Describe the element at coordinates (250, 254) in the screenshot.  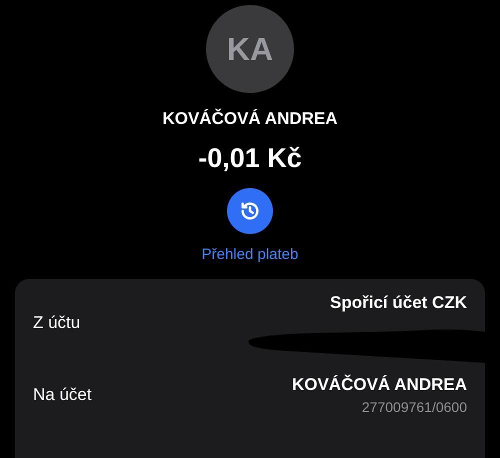
I see `history-link: Přehled plateb` at that location.